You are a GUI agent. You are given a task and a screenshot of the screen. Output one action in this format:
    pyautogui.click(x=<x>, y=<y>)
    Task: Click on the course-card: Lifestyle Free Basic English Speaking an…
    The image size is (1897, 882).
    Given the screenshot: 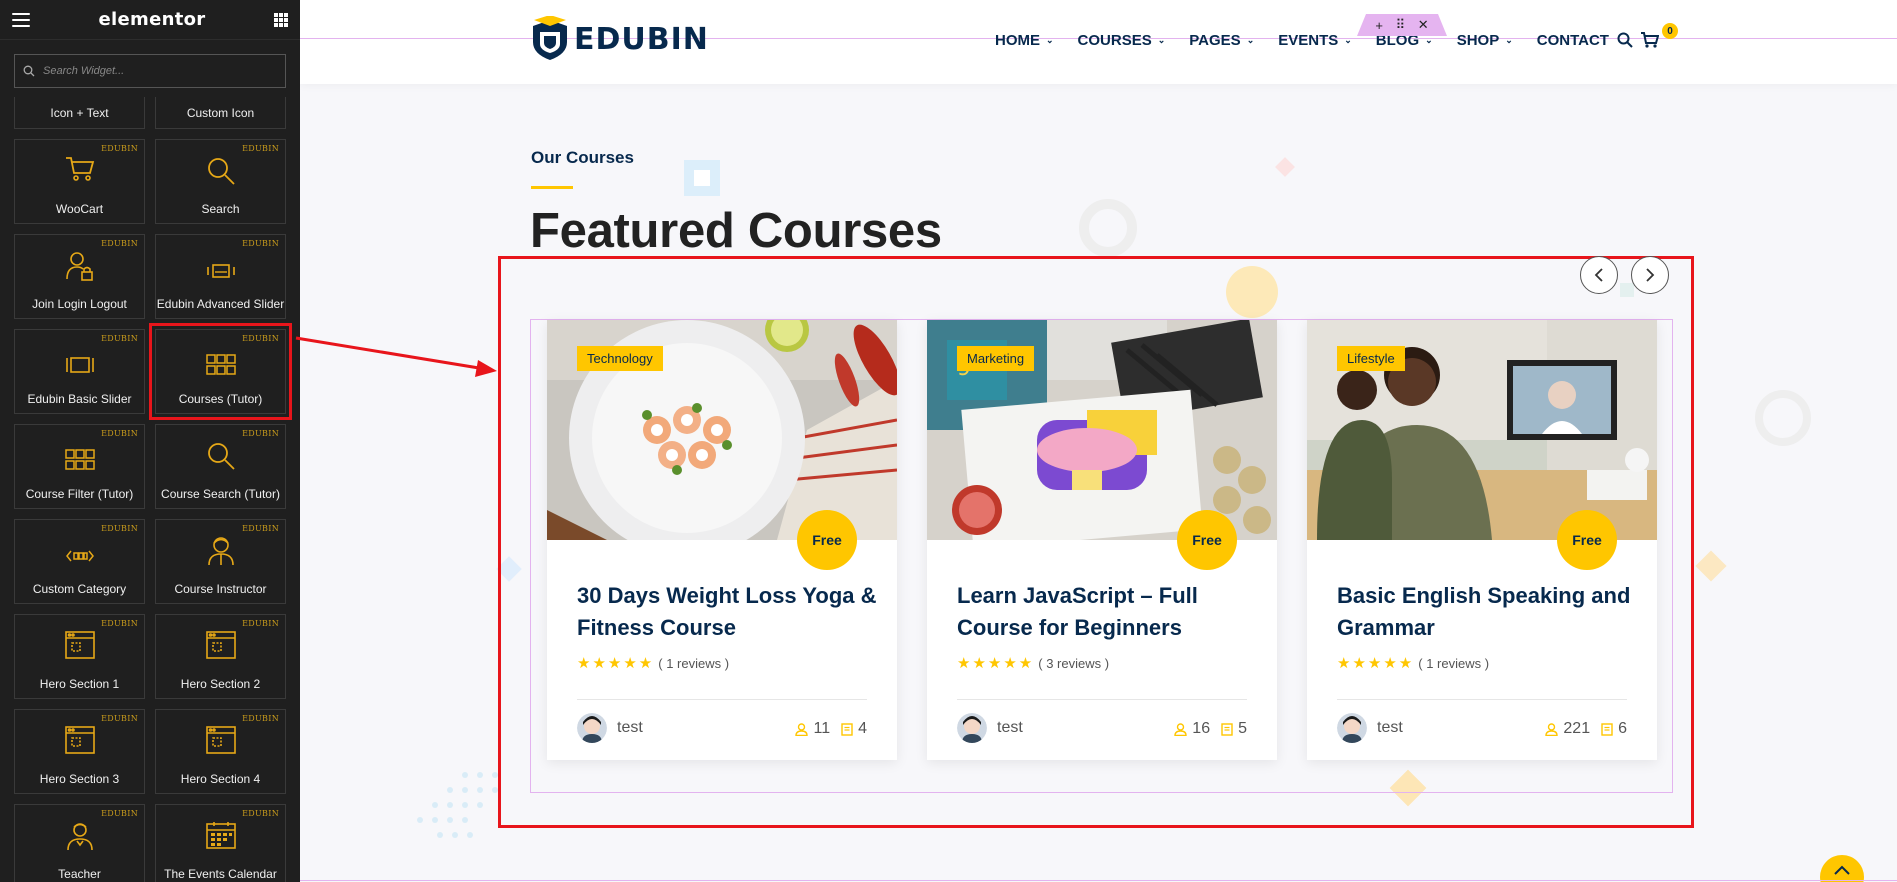 What is the action you would take?
    pyautogui.click(x=1482, y=540)
    